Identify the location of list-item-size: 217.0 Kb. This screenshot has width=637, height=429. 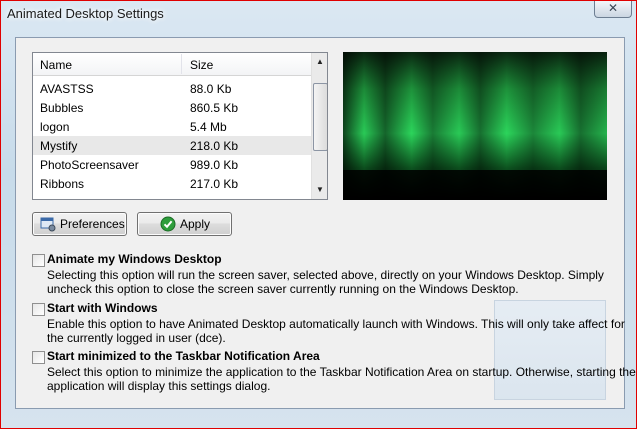
(214, 184).